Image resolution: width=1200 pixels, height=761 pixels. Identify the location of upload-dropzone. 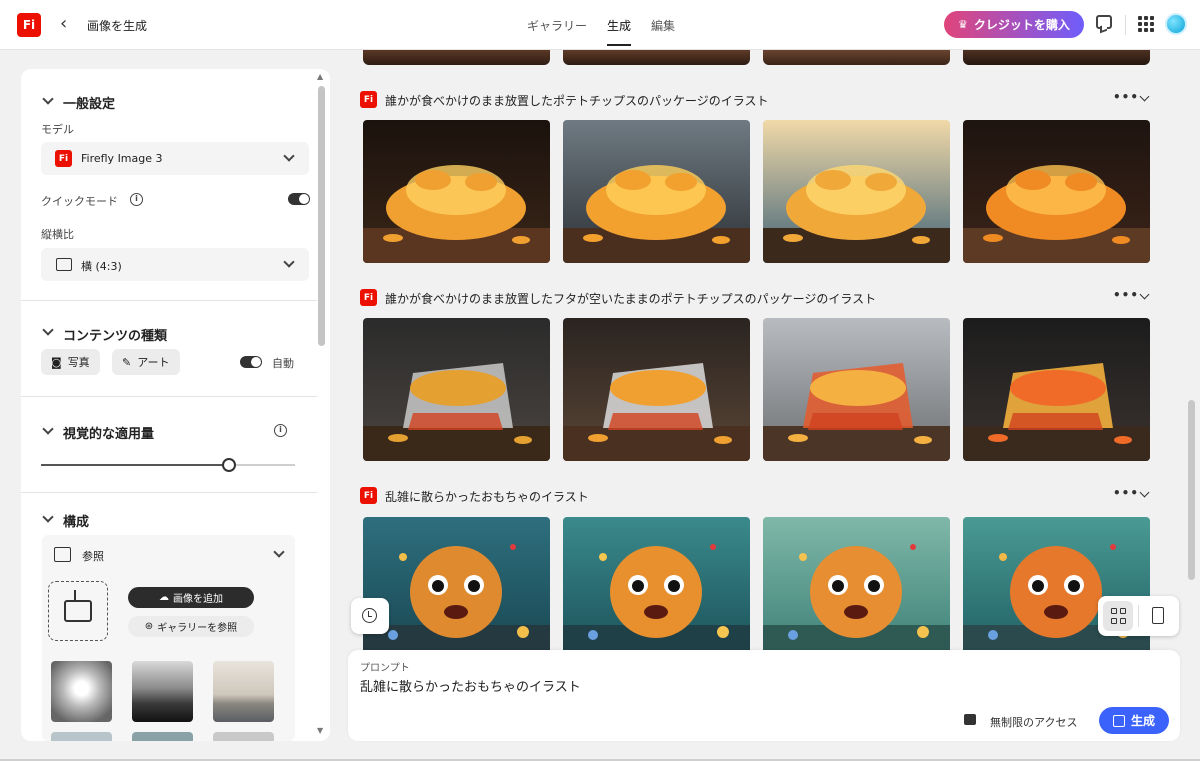
(78, 611).